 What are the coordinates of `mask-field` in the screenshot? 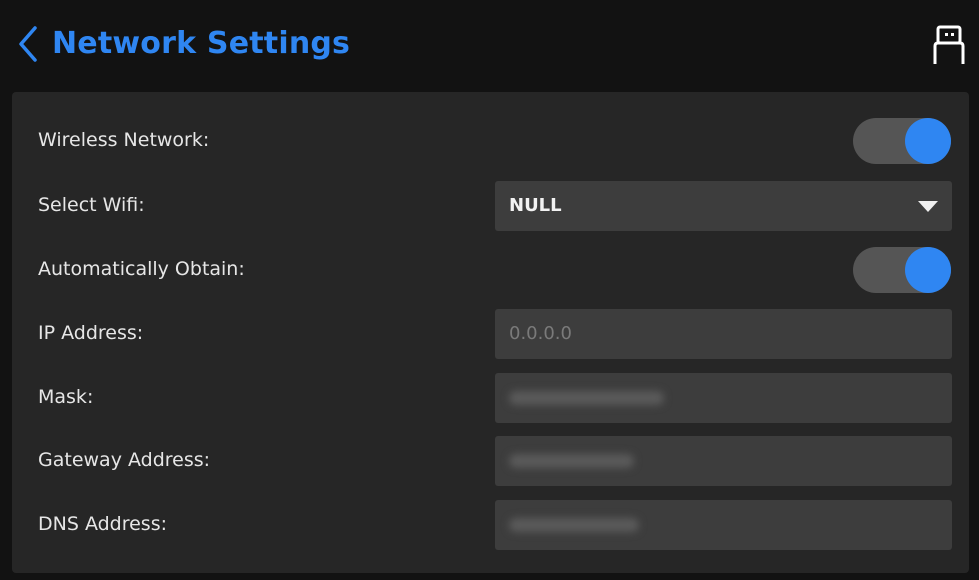 It's located at (723, 398).